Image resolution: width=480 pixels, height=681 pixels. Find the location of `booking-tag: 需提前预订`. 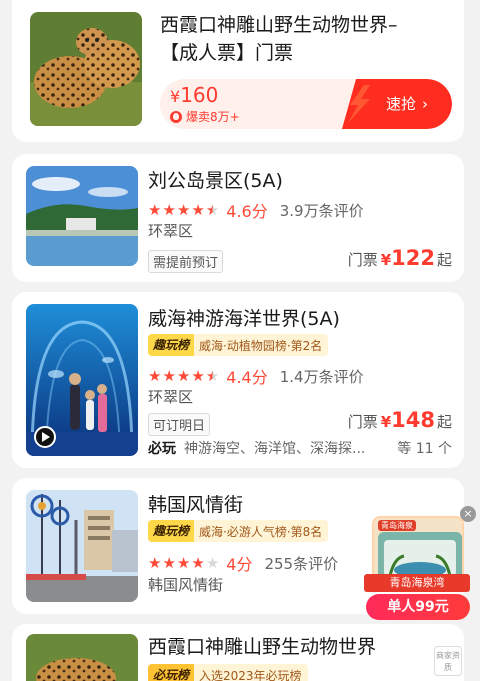

booking-tag: 需提前预订 is located at coordinates (186, 261).